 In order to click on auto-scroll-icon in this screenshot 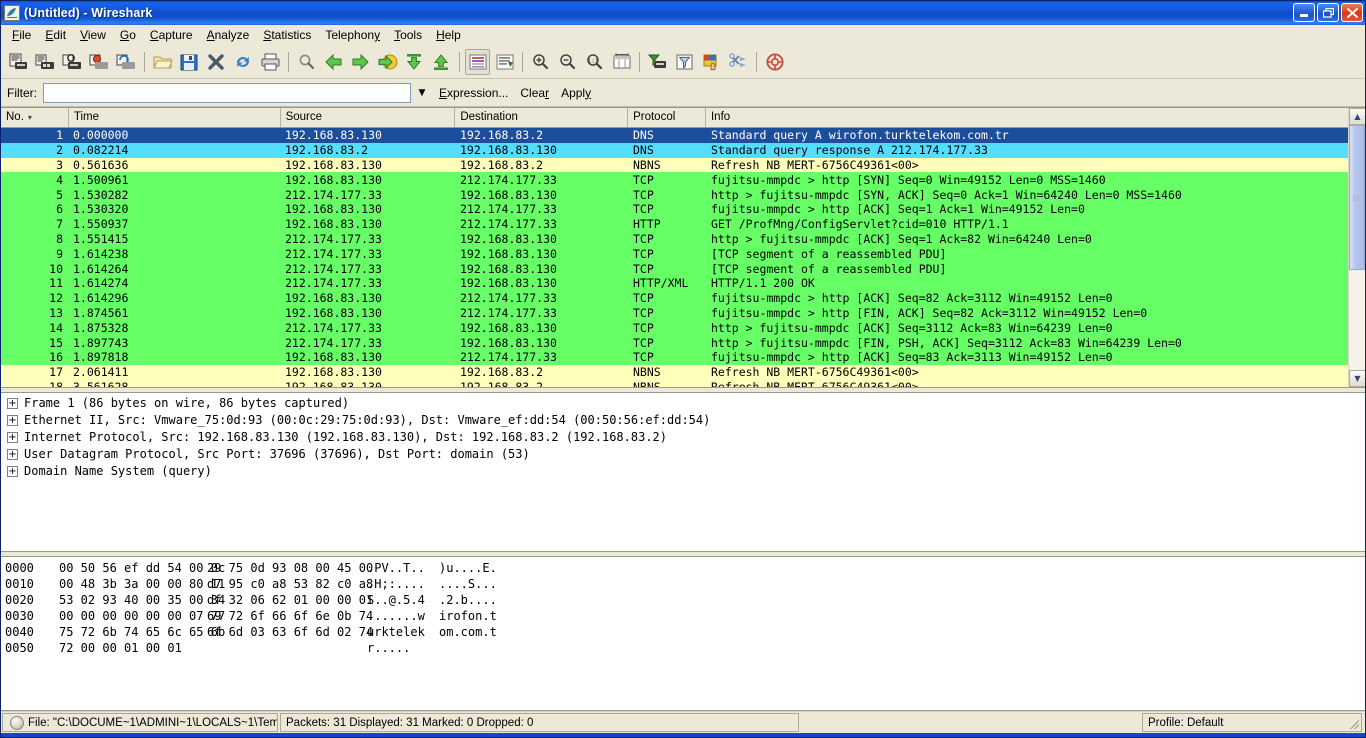, I will do `click(504, 62)`.